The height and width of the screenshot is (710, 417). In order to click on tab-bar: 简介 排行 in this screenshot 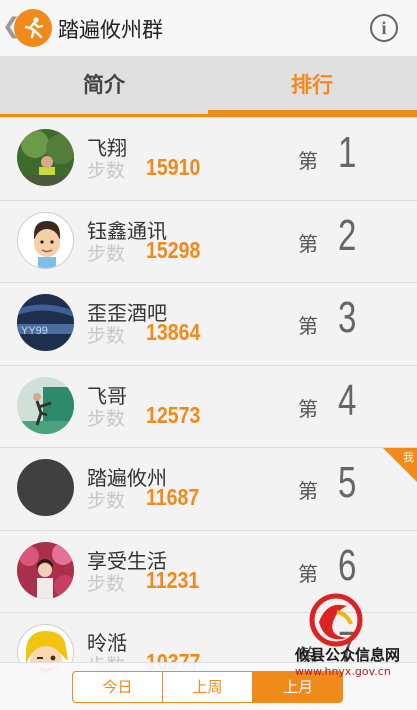, I will do `click(208, 87)`.